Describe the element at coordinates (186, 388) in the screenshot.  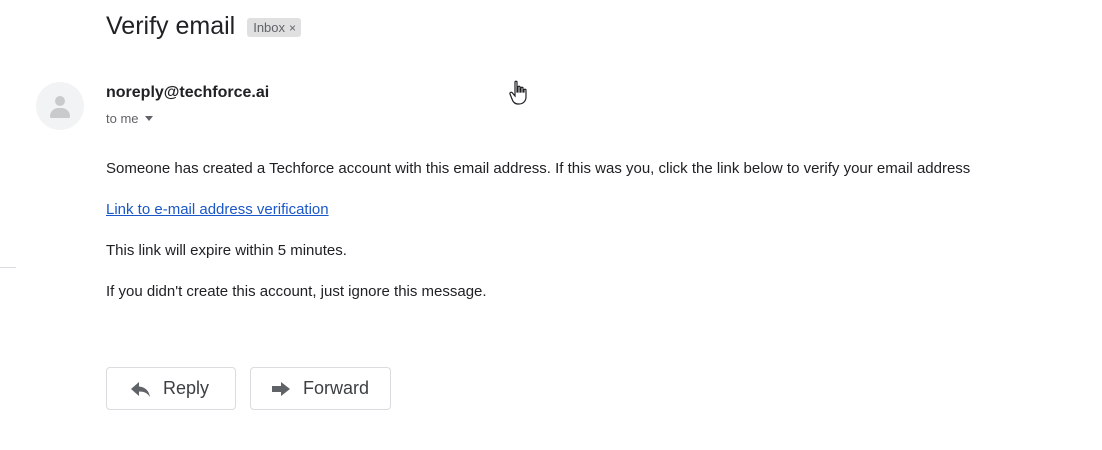
I see `reply-label: Reply` at that location.